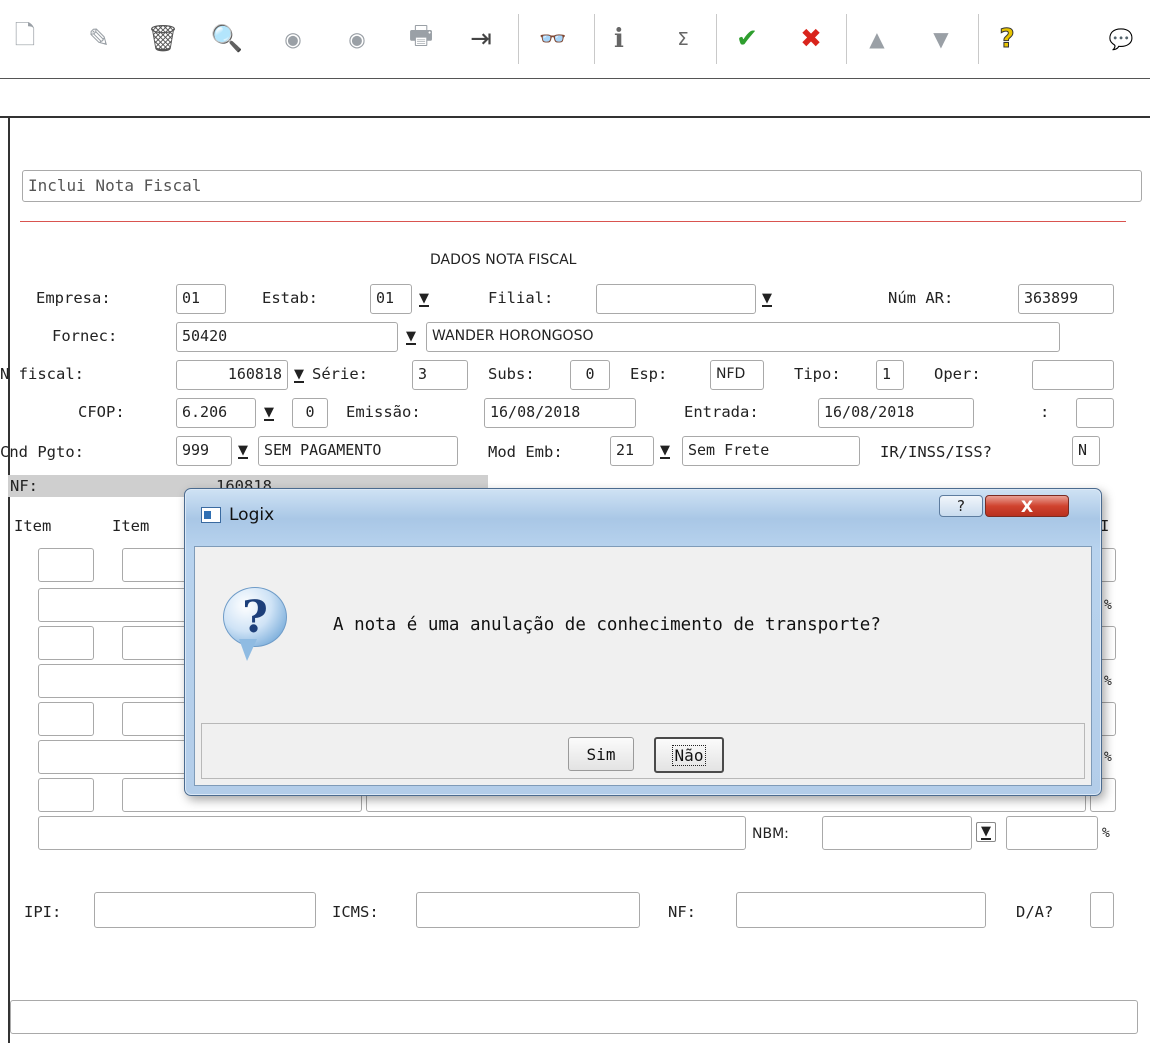 This screenshot has height=1043, width=1150. Describe the element at coordinates (619, 39) in the screenshot. I see `info-icon: i` at that location.